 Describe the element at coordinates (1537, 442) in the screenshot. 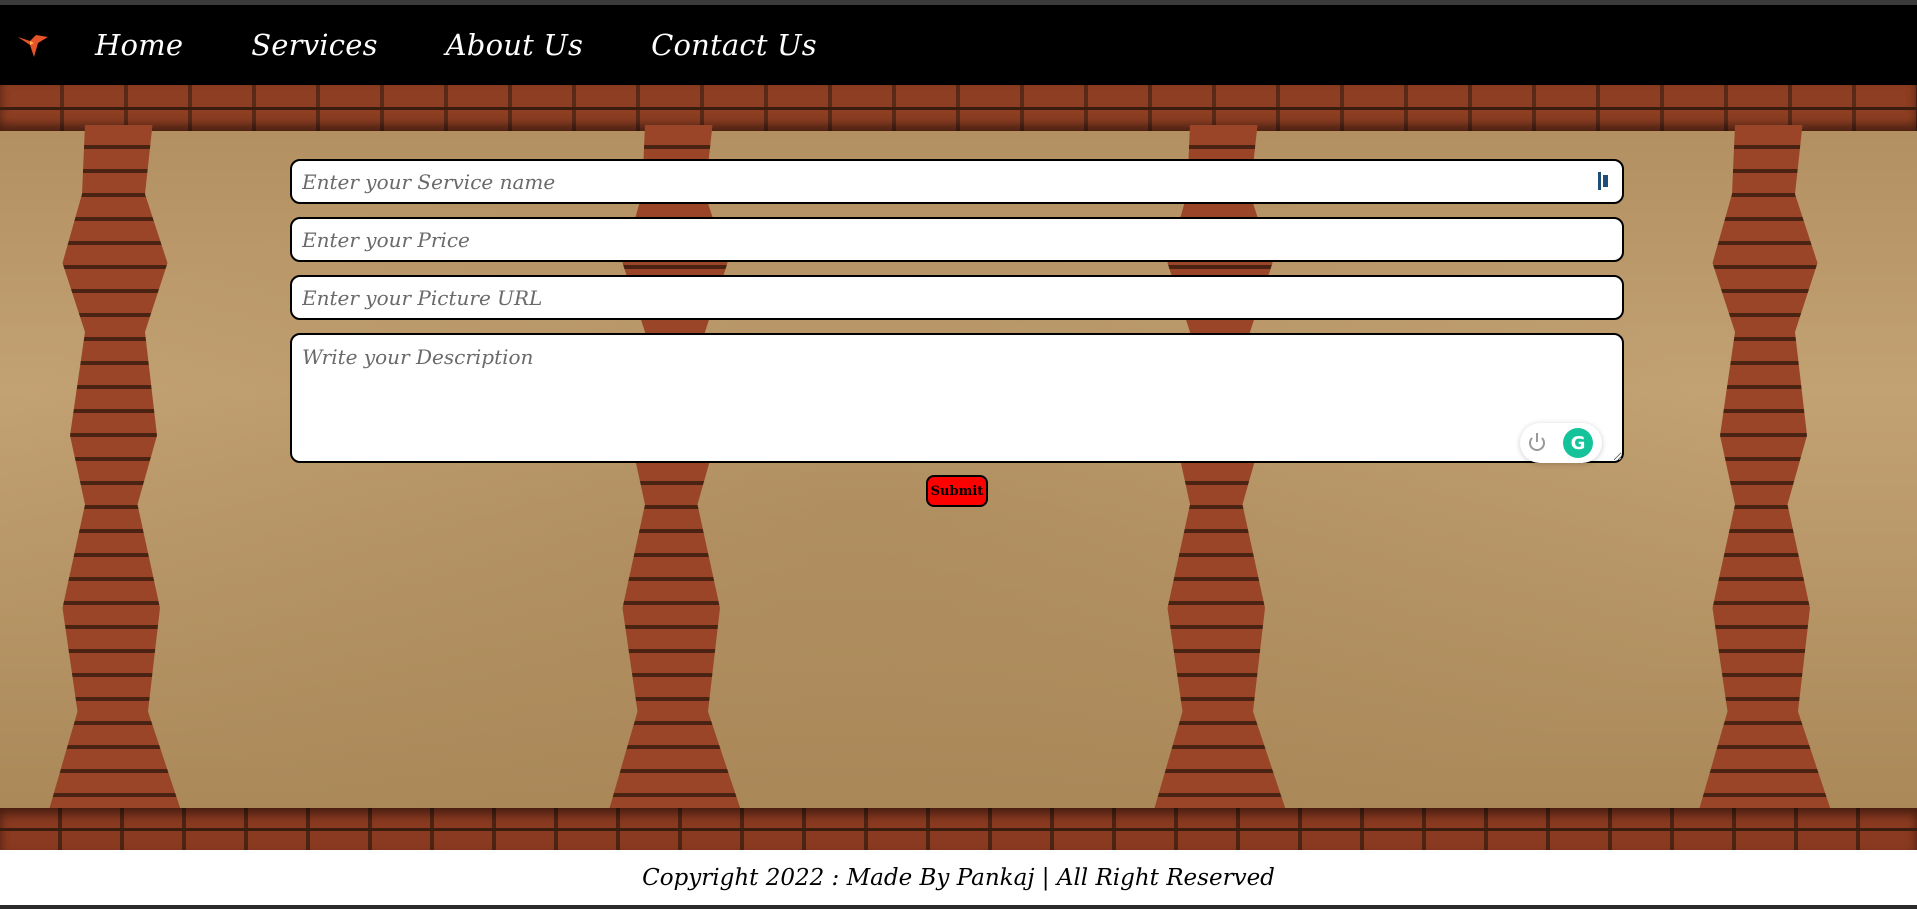

I see `power-icon` at that location.